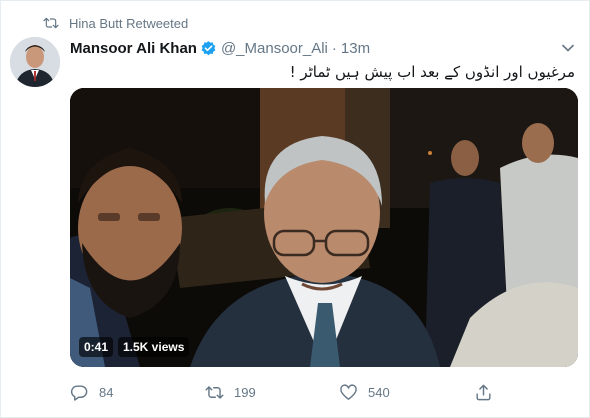 Image resolution: width=590 pixels, height=418 pixels. I want to click on tweet-header: Mansoor Ali Khan @_Mansoor_Ali · 13m, so click(322, 48).